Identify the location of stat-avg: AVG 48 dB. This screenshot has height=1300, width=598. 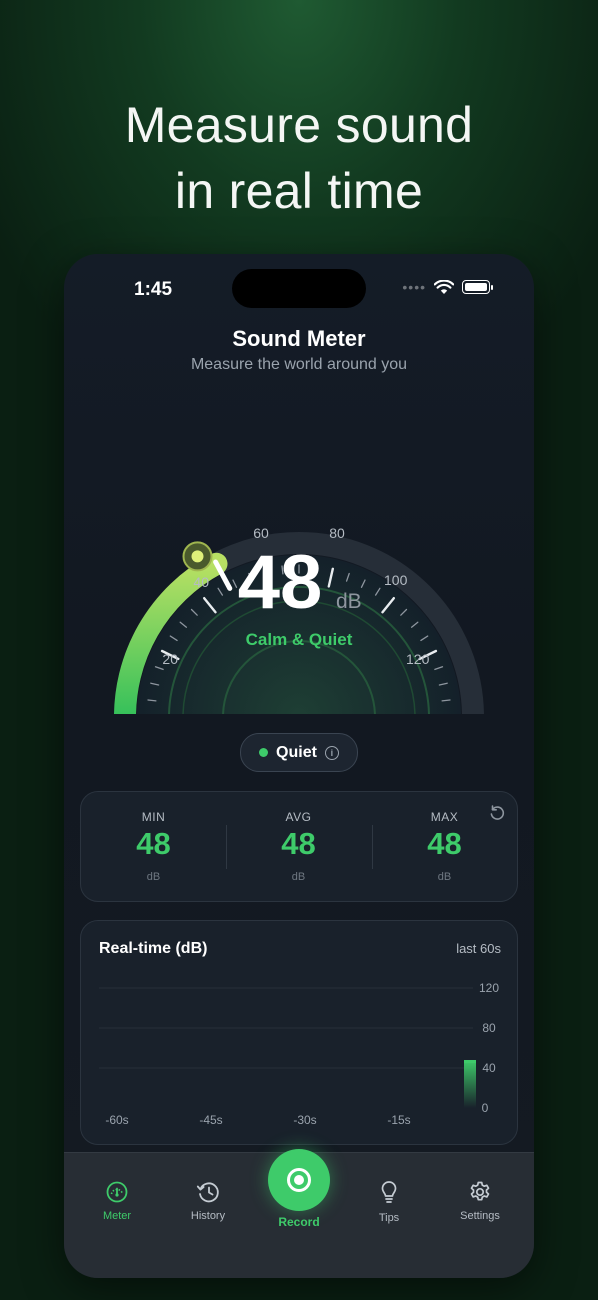
(298, 846).